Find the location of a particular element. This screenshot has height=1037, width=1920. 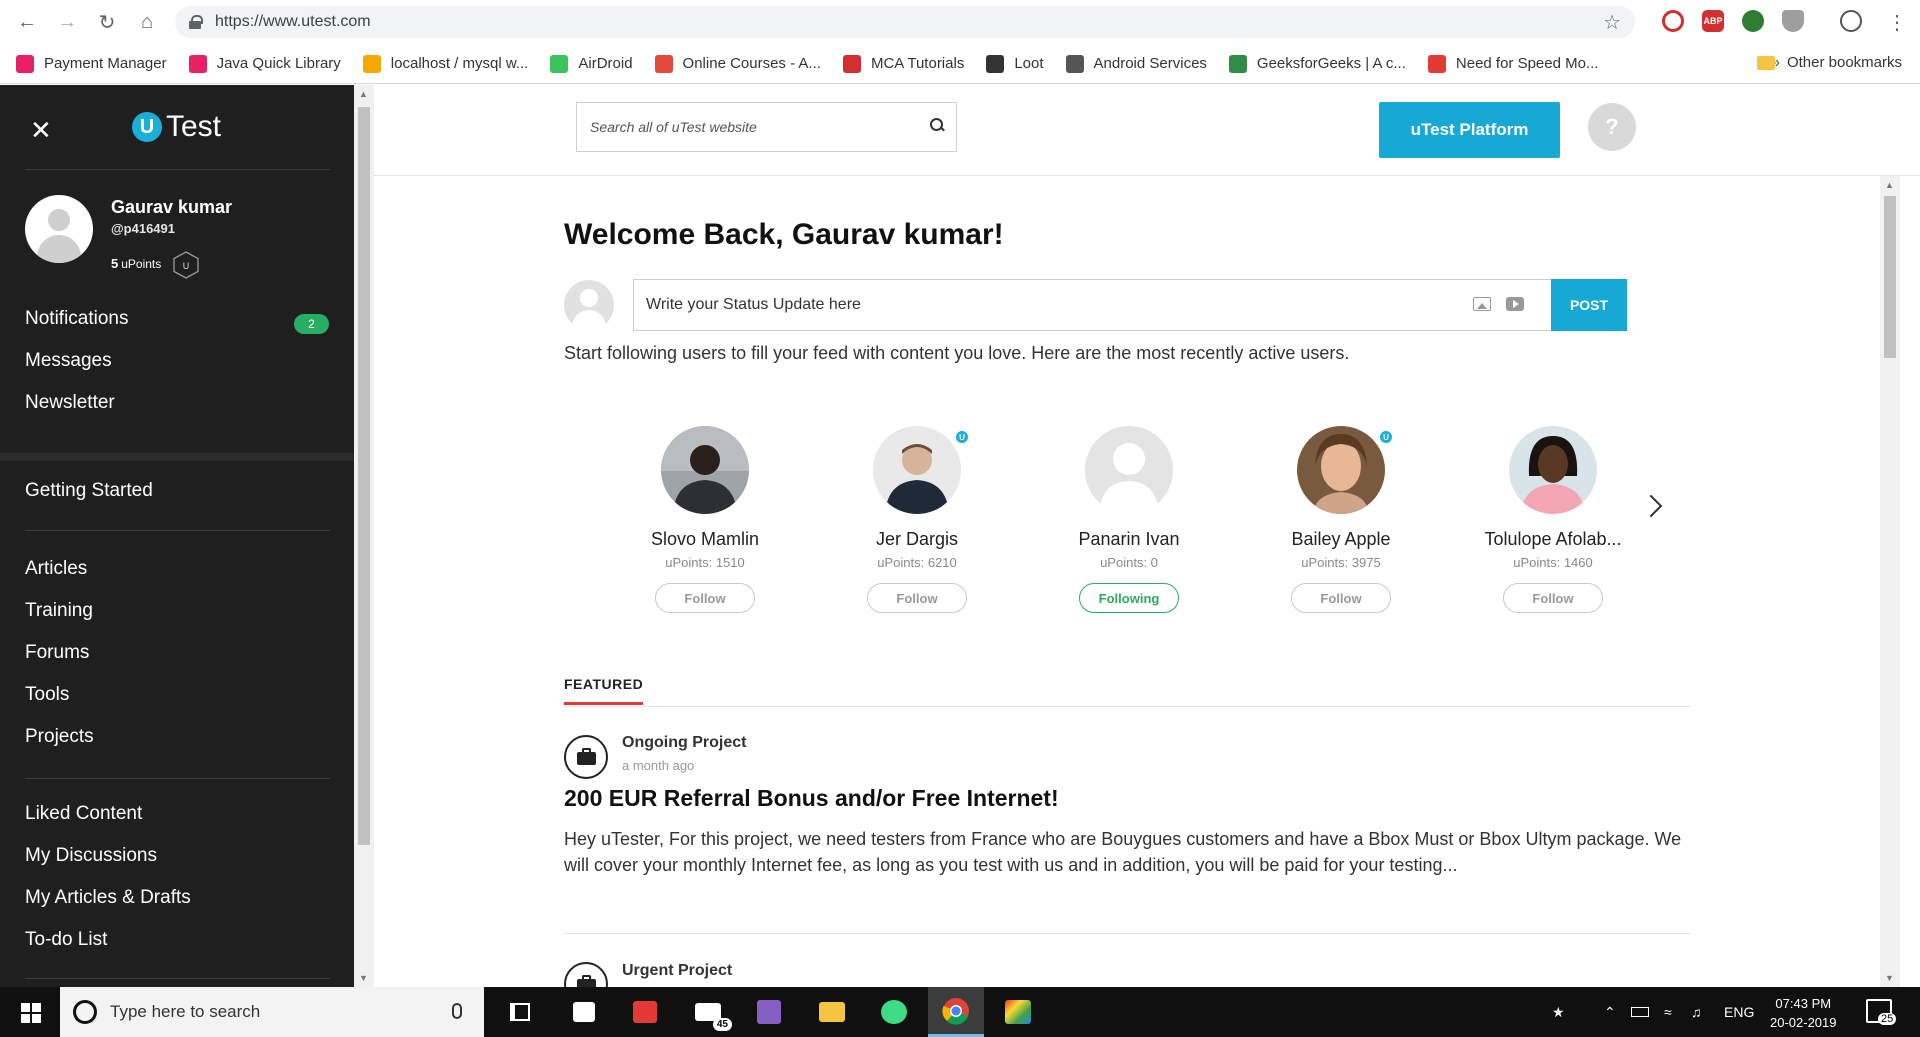

sidebar-item-notifications: Notifications is located at coordinates (77, 319).